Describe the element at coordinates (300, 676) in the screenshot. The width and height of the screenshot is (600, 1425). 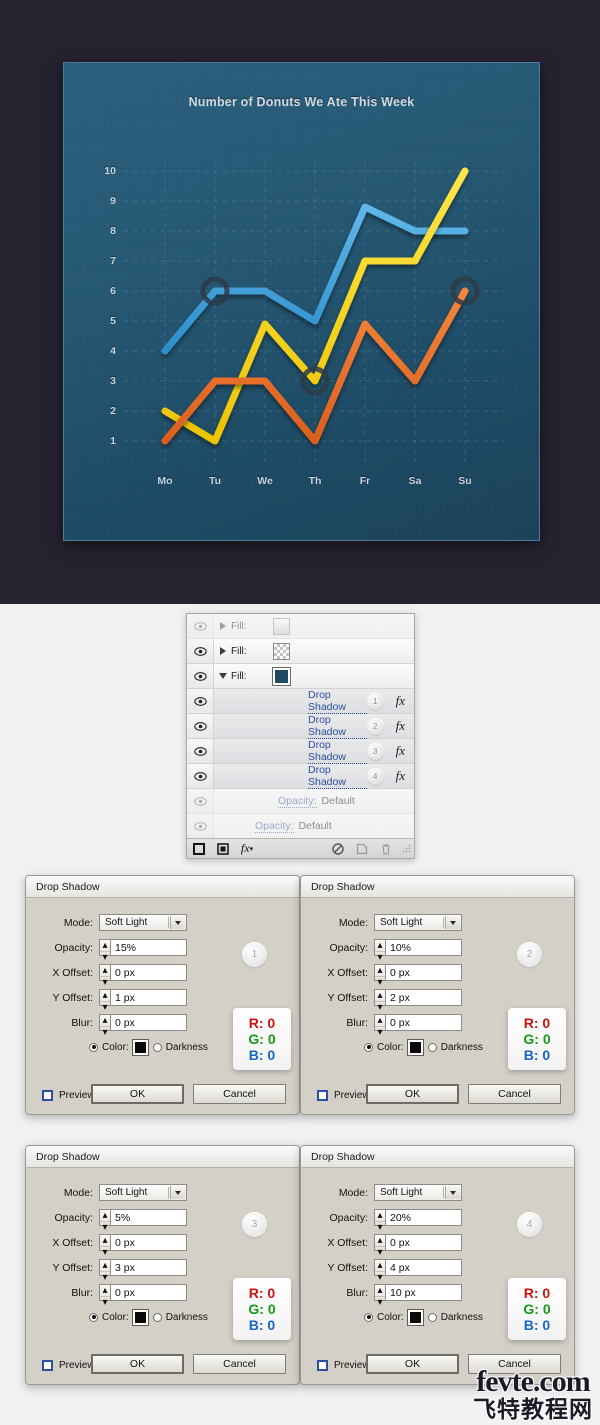
I see `layer-row-fill-3: Fill:` at that location.